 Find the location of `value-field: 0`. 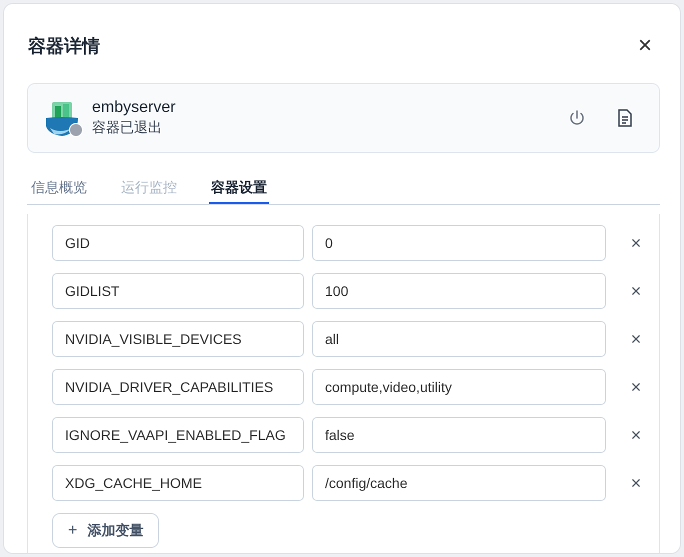

value-field: 0 is located at coordinates (459, 243).